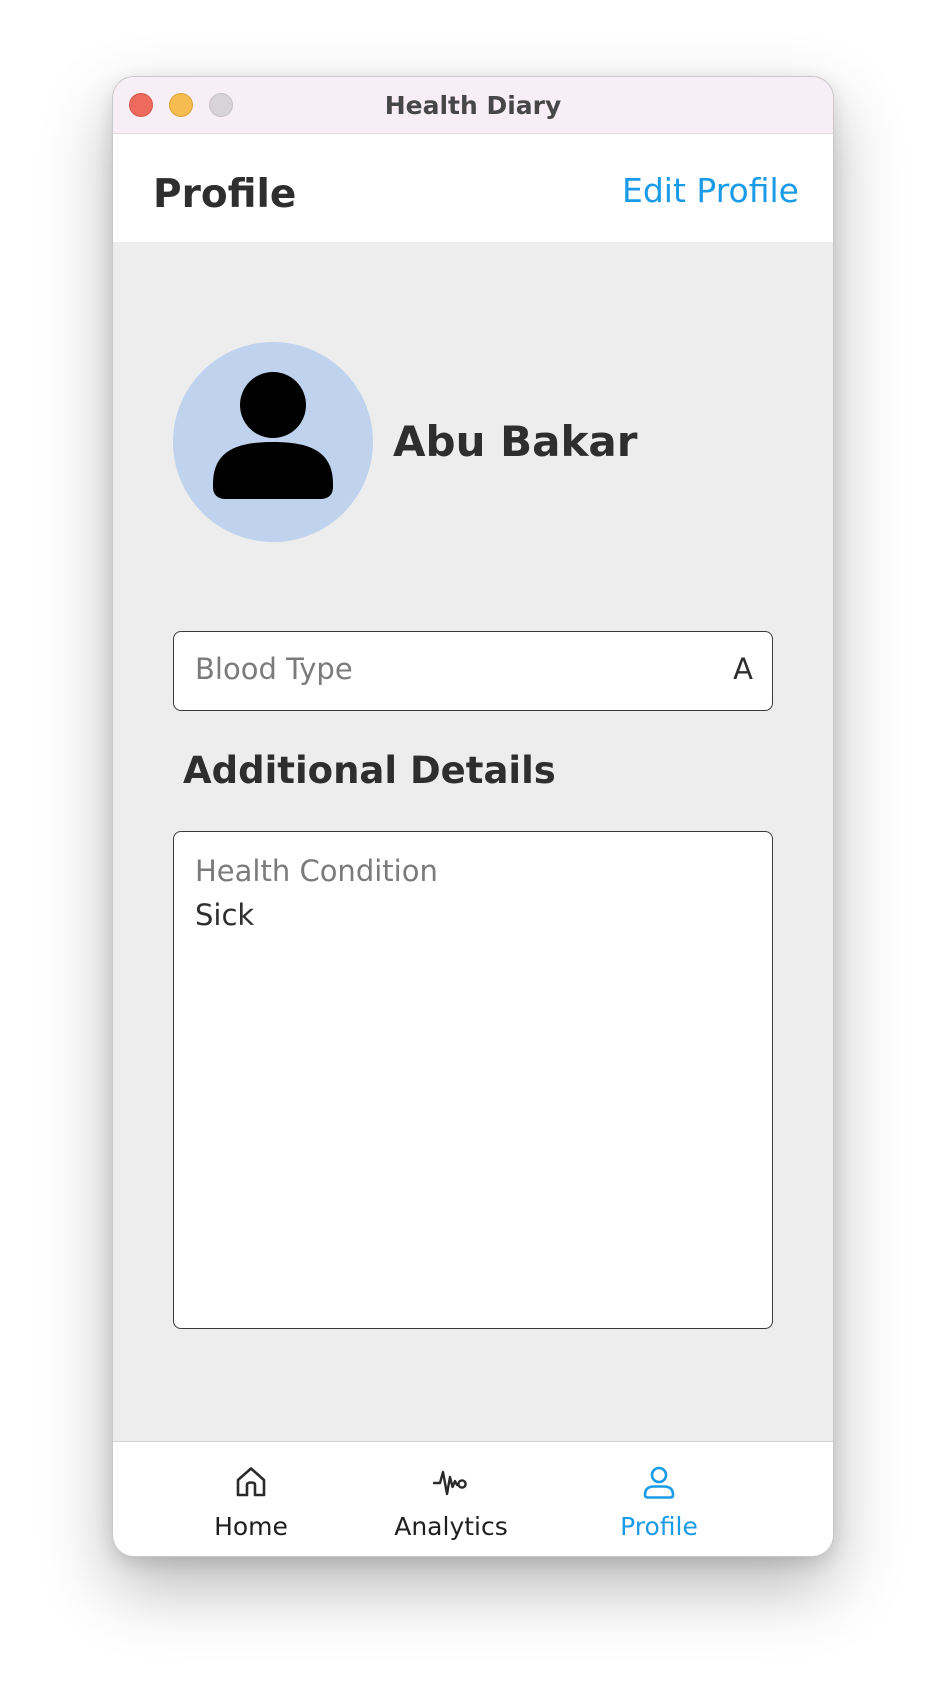  Describe the element at coordinates (450, 1483) in the screenshot. I see `pulse-icon` at that location.